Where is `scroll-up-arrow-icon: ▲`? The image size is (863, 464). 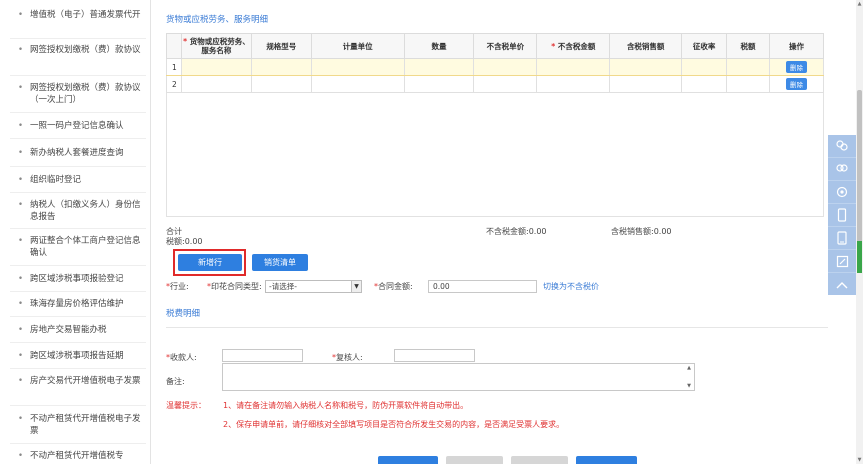
scroll-up-arrow-icon: ▲ is located at coordinates (859, 4).